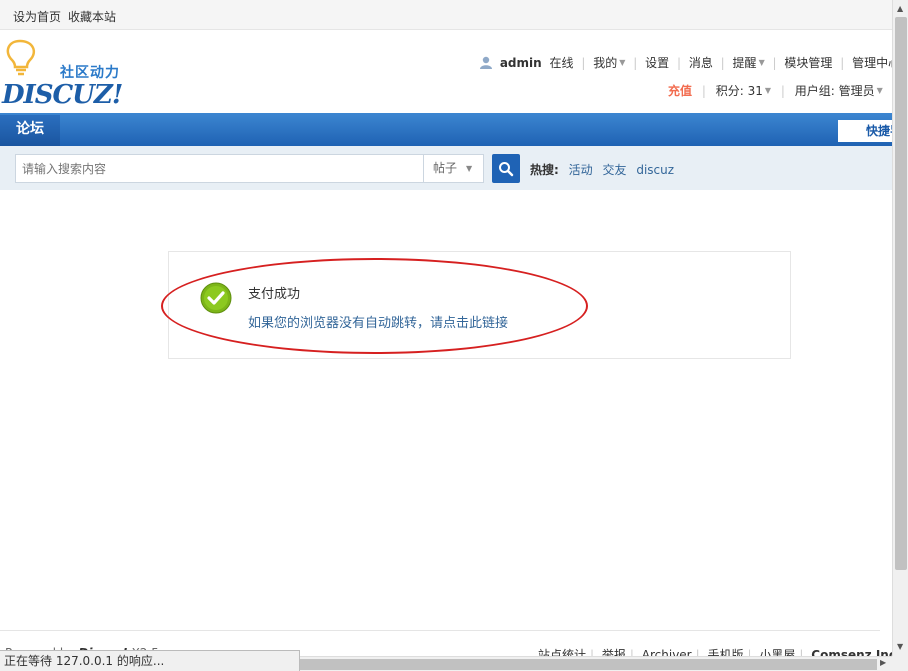  Describe the element at coordinates (655, 170) in the screenshot. I see `hot-search-item: discuz` at that location.